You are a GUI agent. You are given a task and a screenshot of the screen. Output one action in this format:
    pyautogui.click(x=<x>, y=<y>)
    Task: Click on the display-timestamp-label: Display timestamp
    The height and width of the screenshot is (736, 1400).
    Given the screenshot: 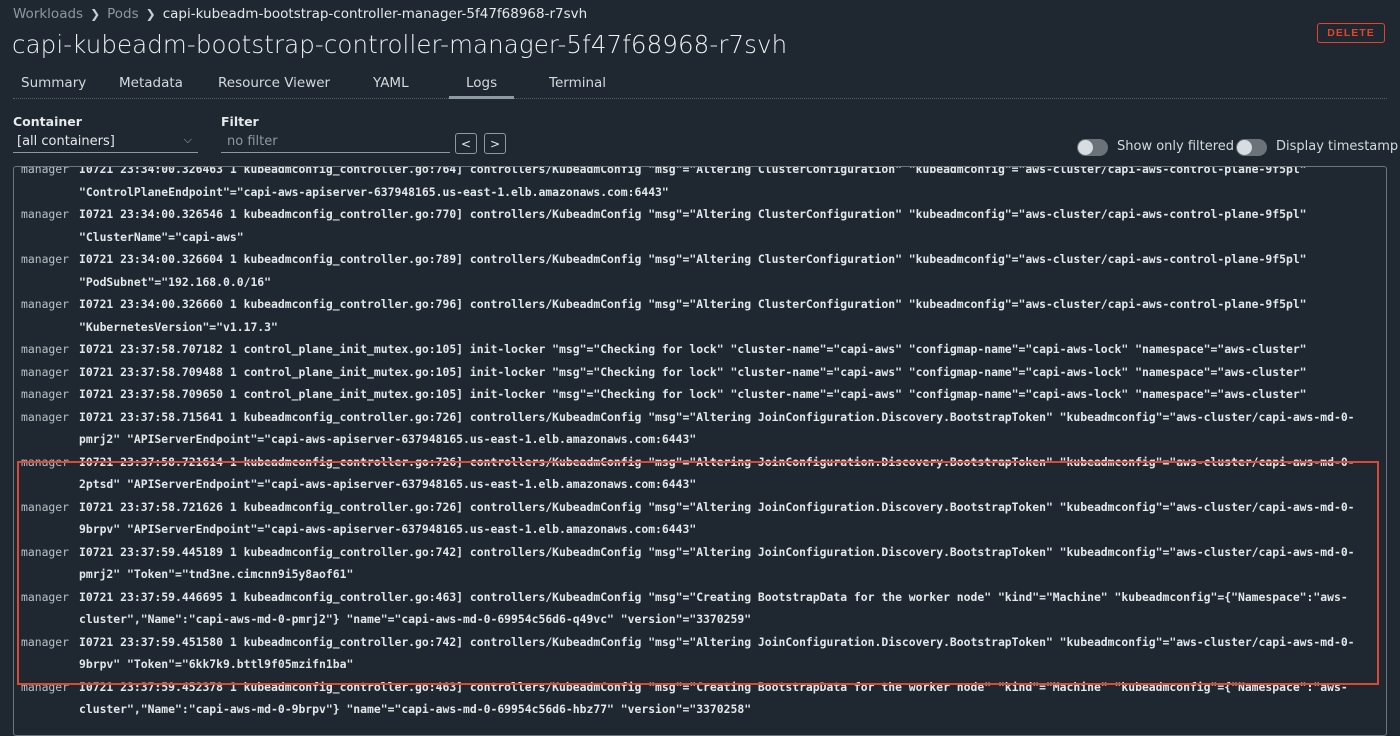 What is the action you would take?
    pyautogui.click(x=1337, y=146)
    